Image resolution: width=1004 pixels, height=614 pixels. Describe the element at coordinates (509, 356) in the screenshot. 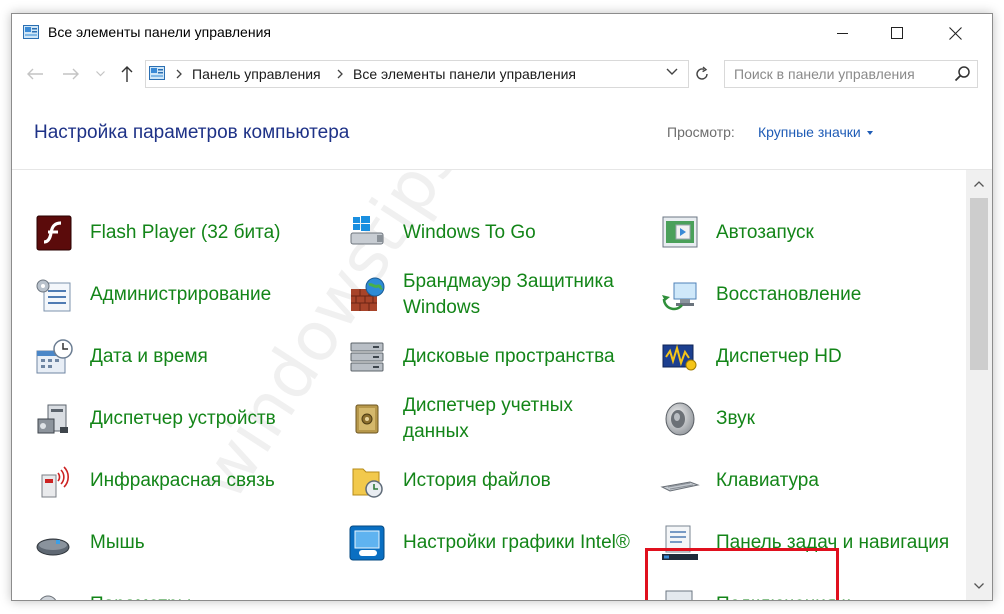

I see `item-label: Дисковые пространства` at that location.